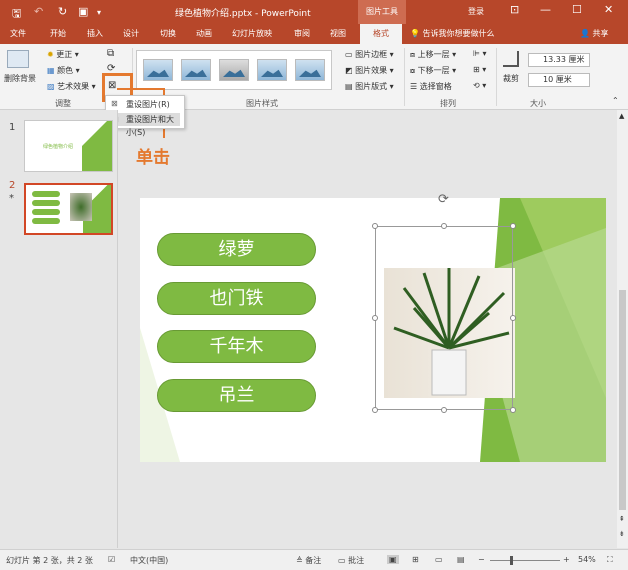 This screenshot has width=628, height=570. What do you see at coordinates (476, 11) in the screenshot?
I see `login-link: 登录` at bounding box center [476, 11].